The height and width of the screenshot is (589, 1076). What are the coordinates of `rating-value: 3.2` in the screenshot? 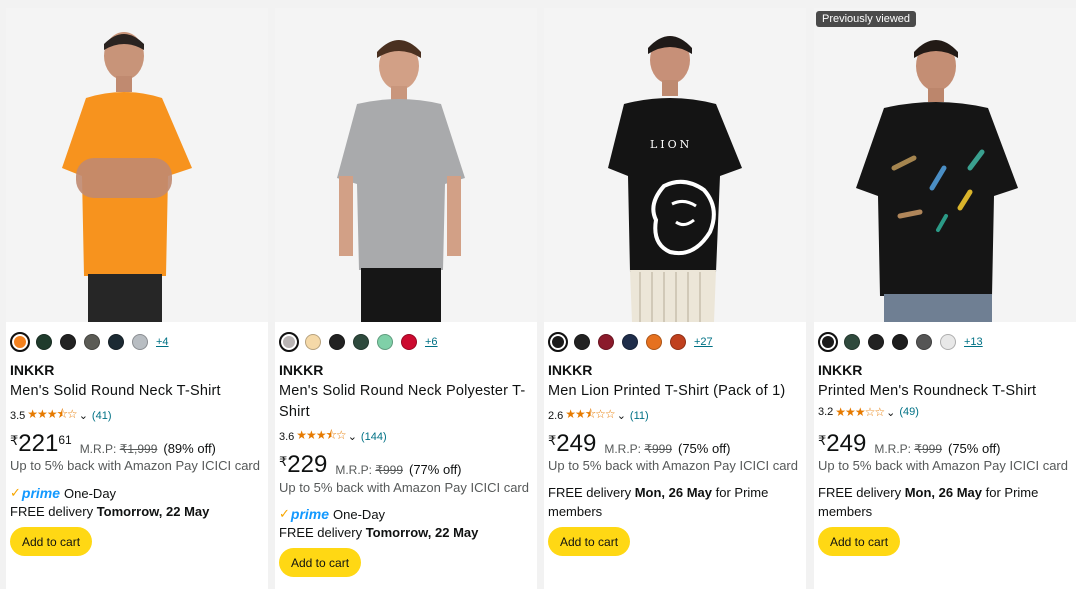 It's located at (826, 412).